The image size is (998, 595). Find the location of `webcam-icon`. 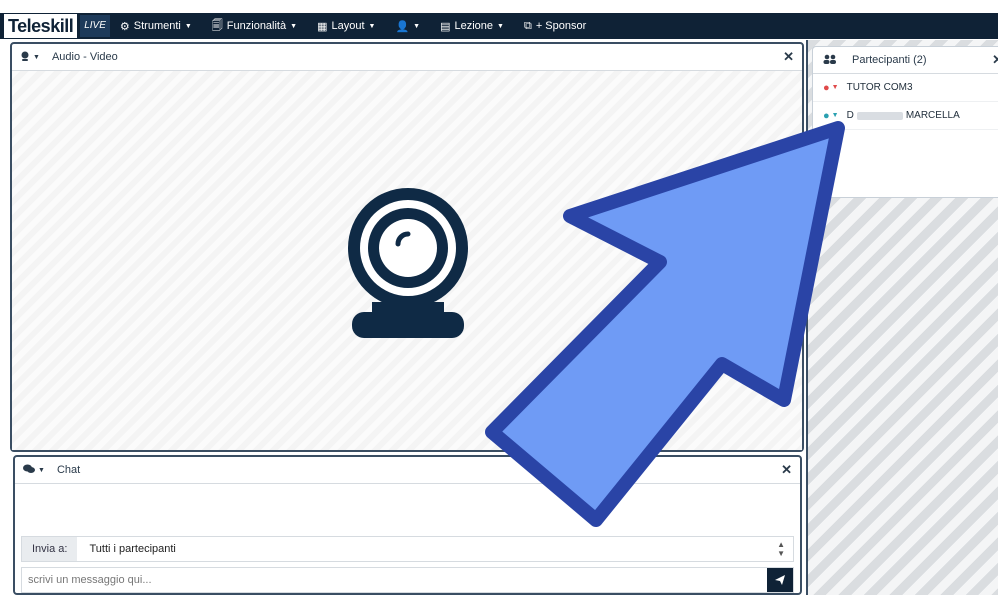

webcam-icon is located at coordinates (408, 263).